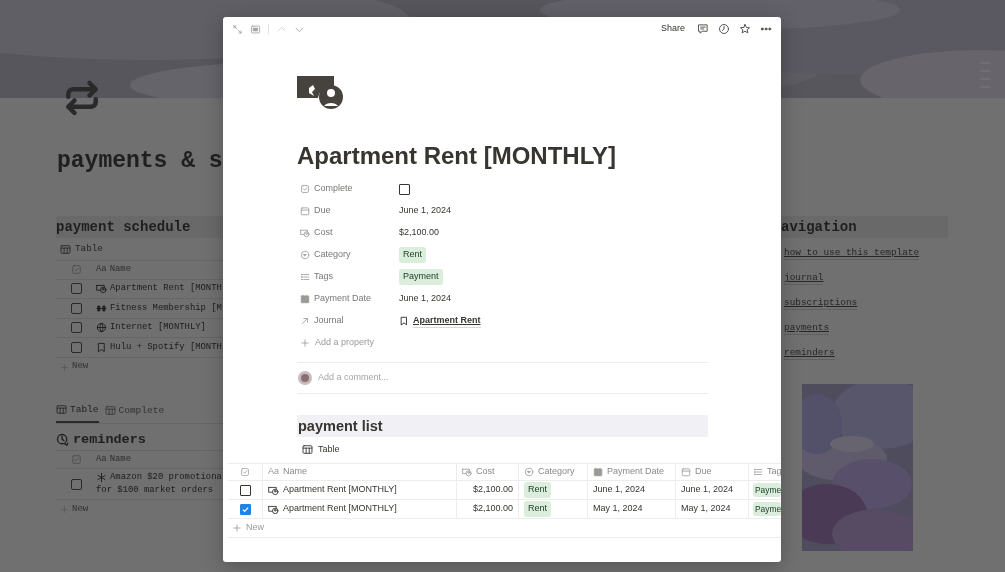 This screenshot has width=1005, height=572. I want to click on property-label: Tags, so click(323, 277).